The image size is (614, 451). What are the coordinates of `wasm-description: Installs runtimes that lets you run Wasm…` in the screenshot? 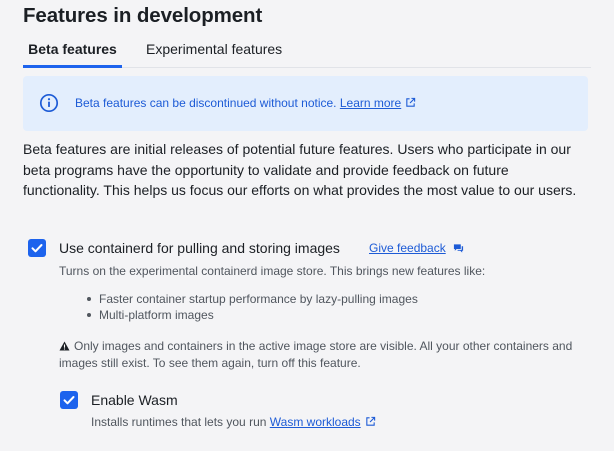 It's located at (233, 422).